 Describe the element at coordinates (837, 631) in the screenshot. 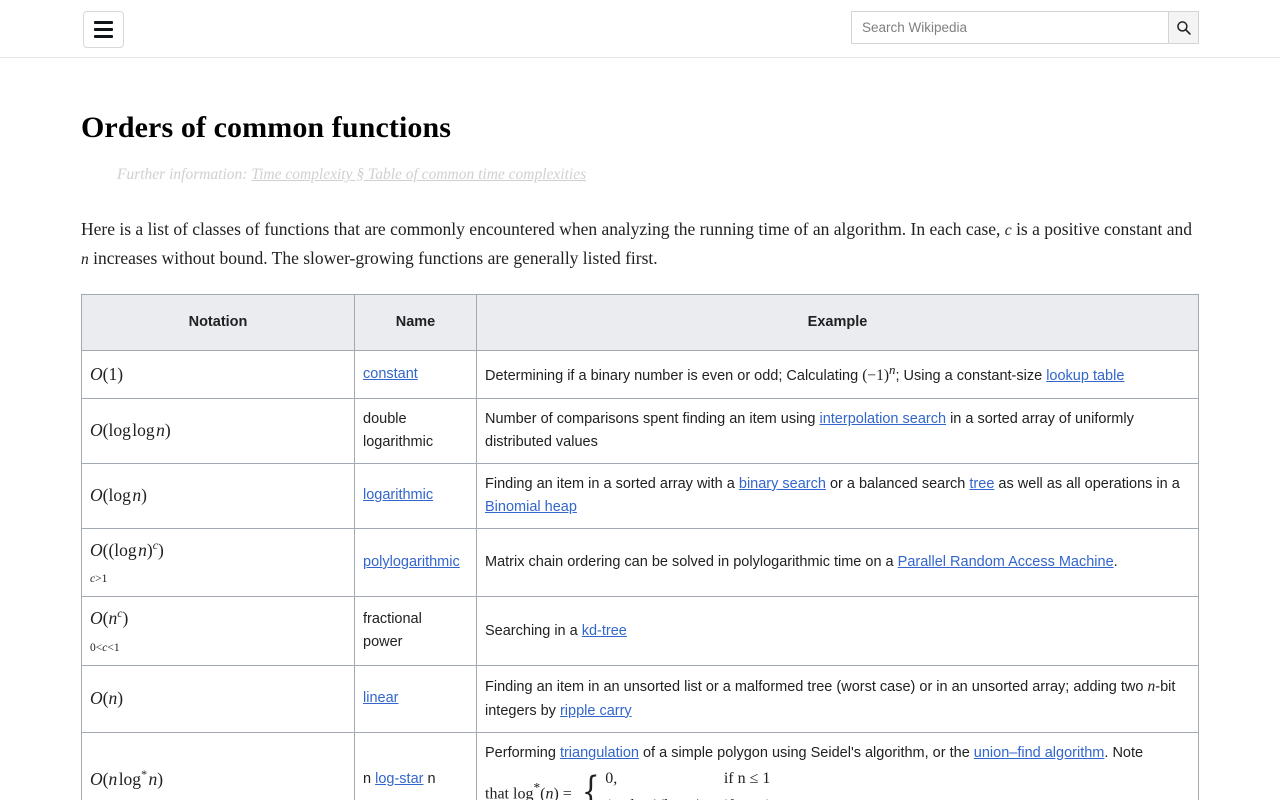

I see `example-cell: Searching in a kd-tree` at that location.